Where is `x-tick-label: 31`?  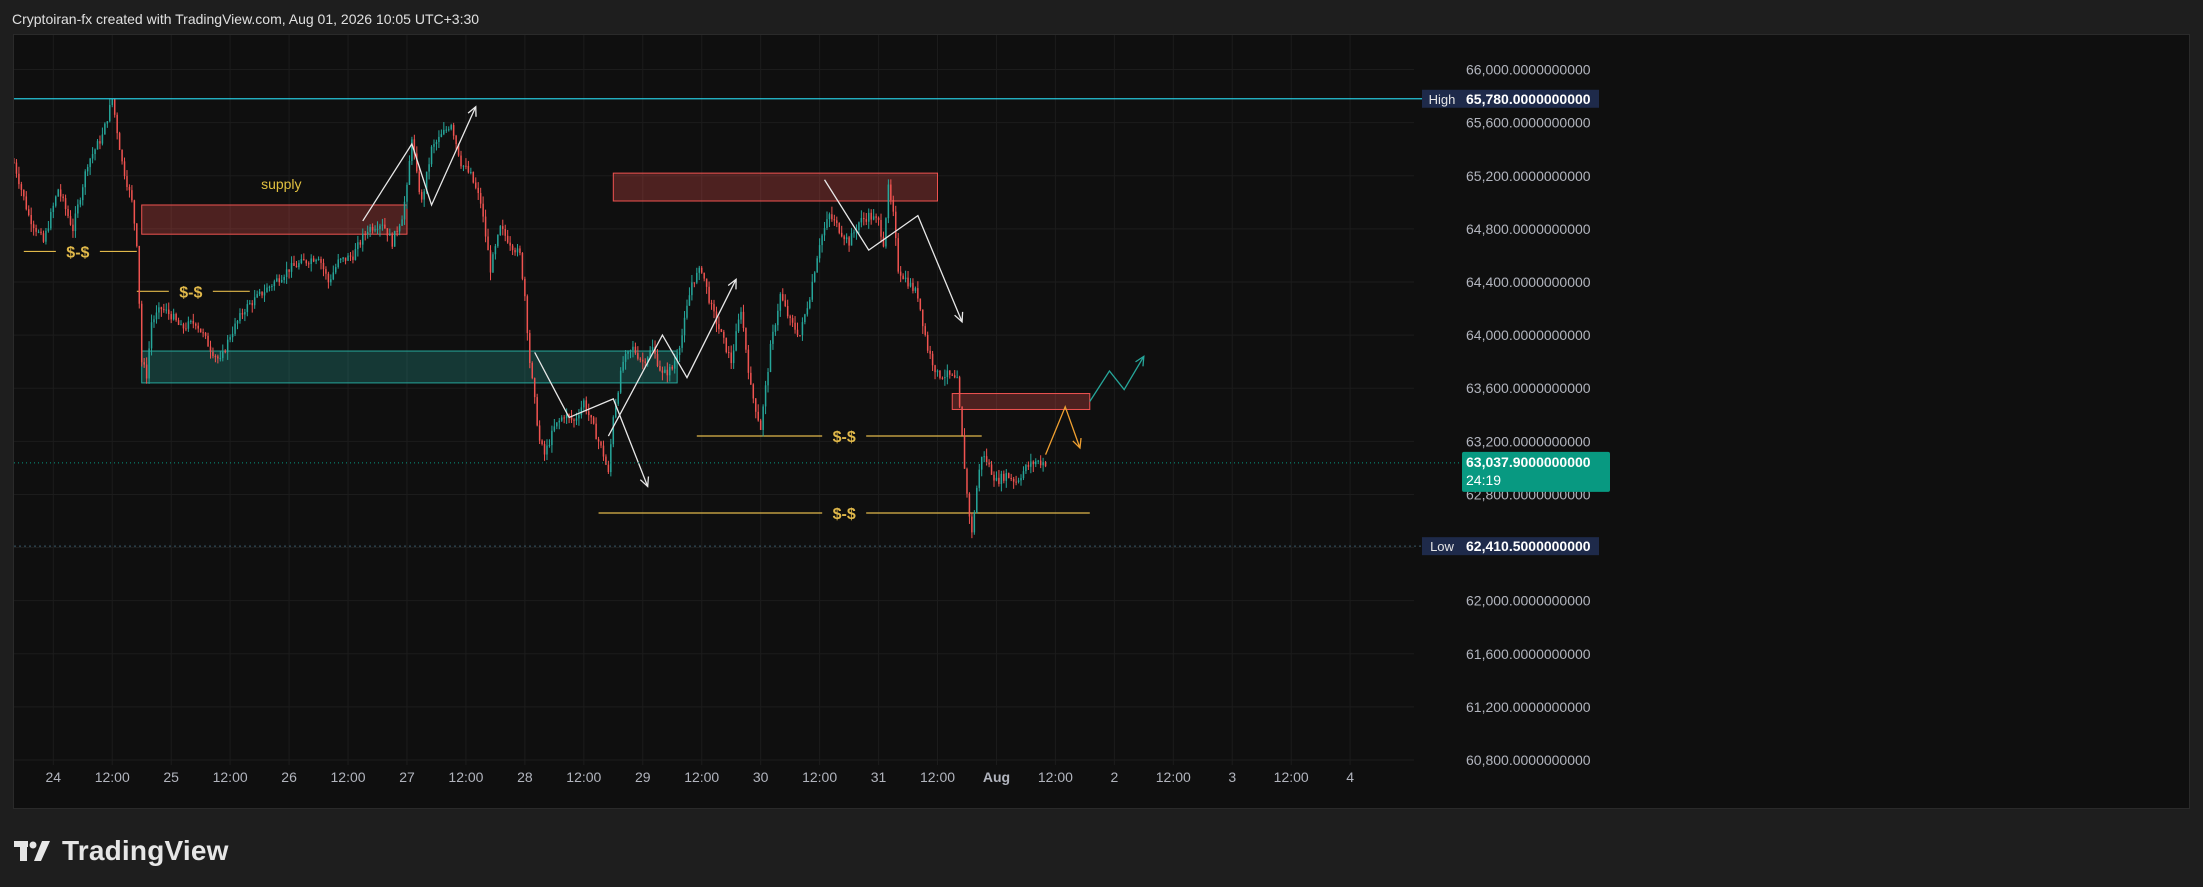
x-tick-label: 31 is located at coordinates (879, 777).